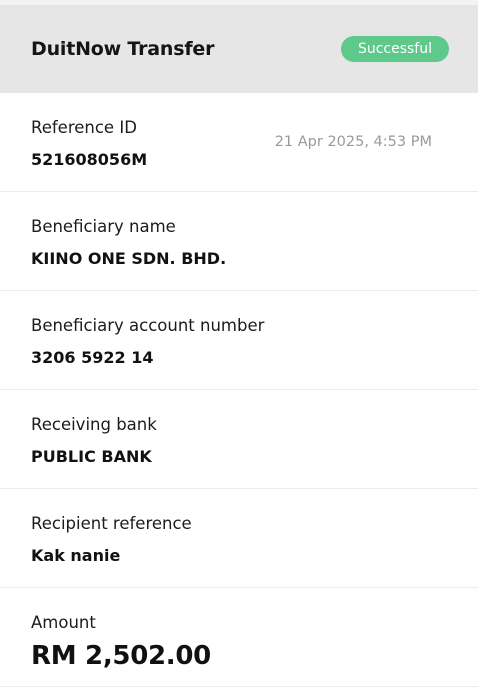 The height and width of the screenshot is (700, 478). I want to click on account-number-row: Beneficiary account number 3206 5922 14, so click(239, 340).